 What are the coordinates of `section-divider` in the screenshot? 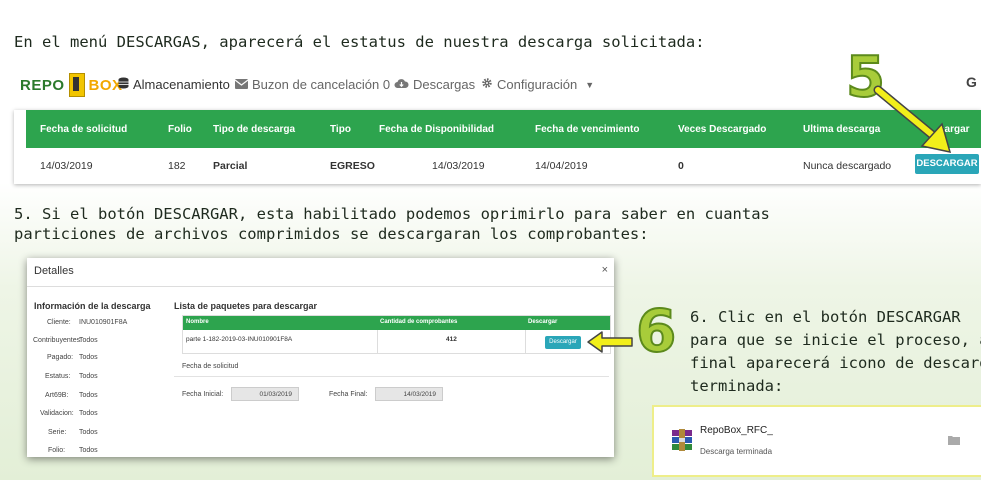 It's located at (391, 376).